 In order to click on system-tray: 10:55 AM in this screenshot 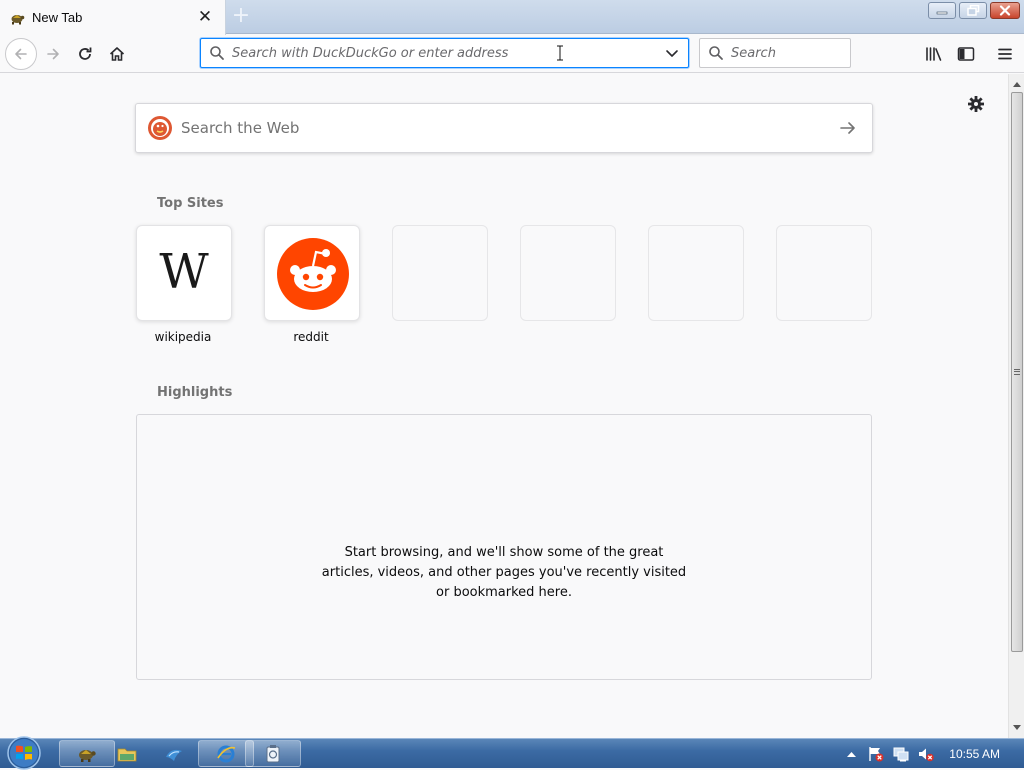, I will do `click(929, 754)`.